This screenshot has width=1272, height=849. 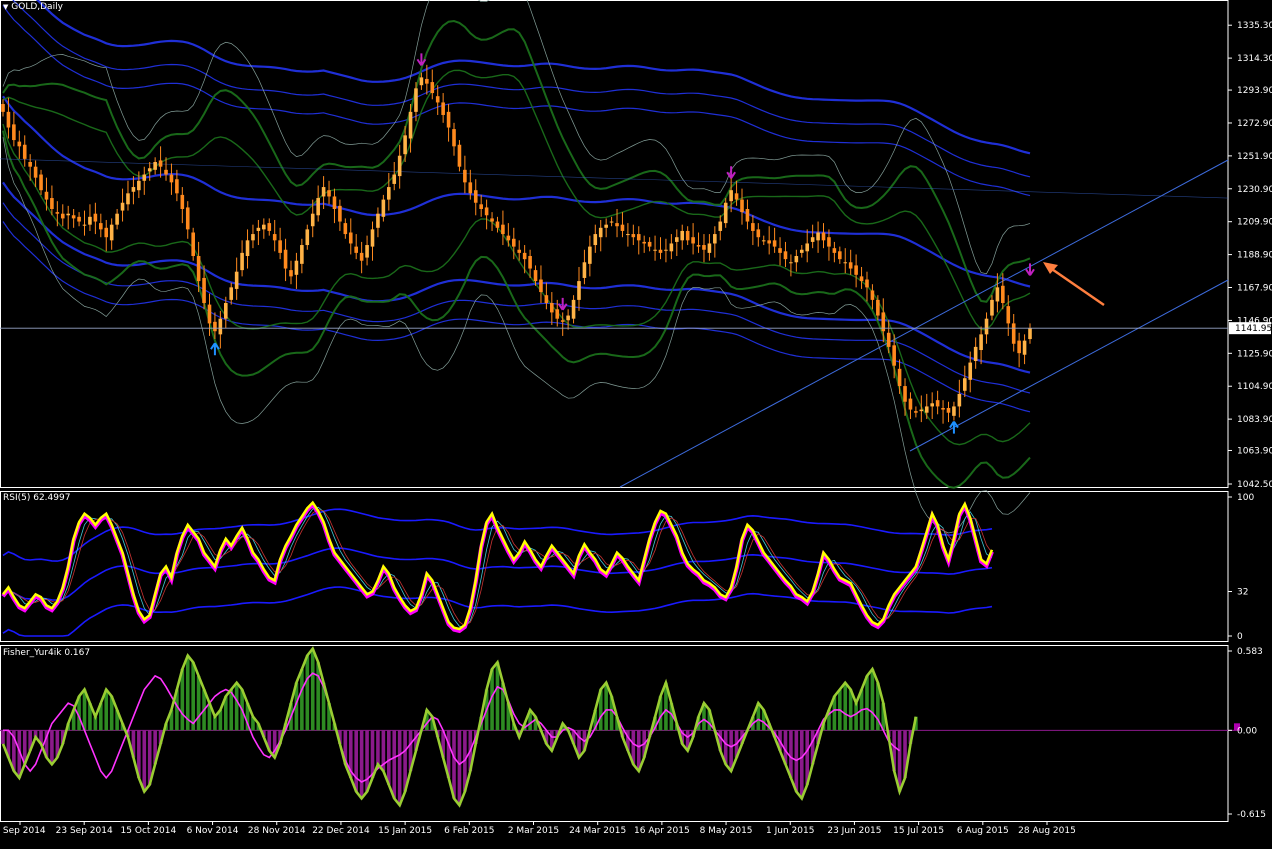 I want to click on triangle-down-icon: ▼, so click(x=5, y=7).